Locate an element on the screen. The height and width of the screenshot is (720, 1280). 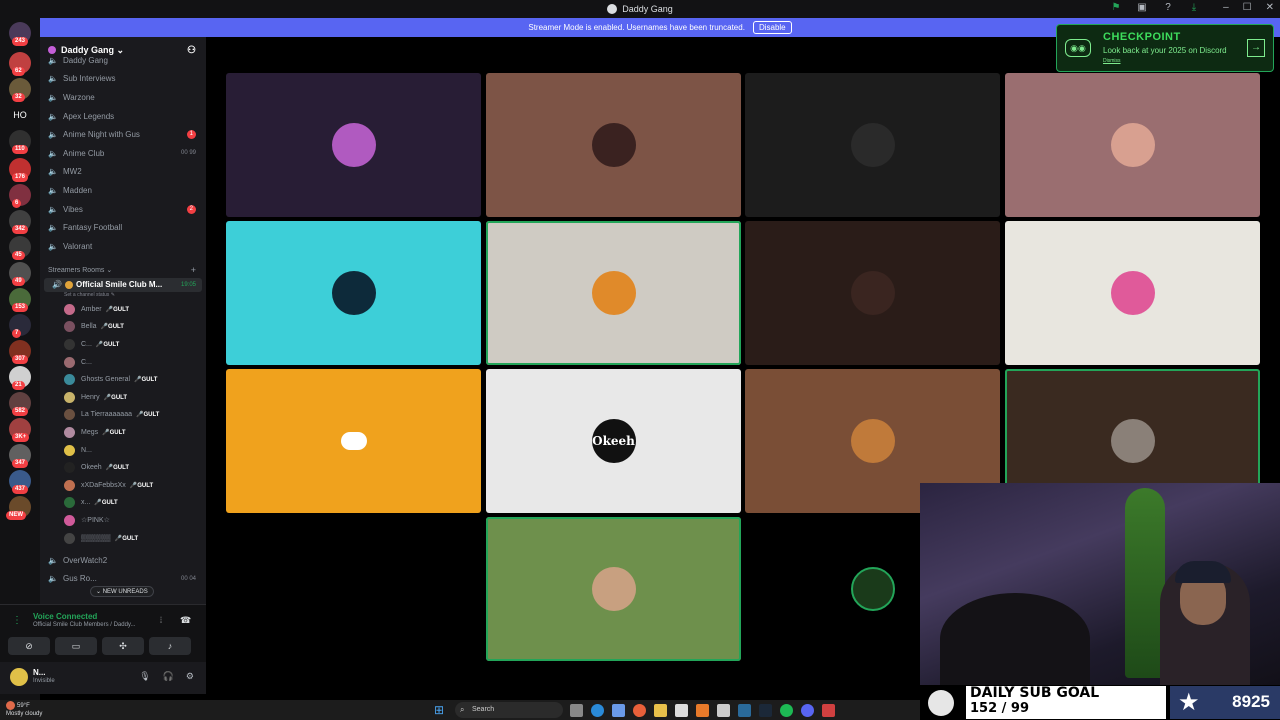
noise-suppression-icon: ⦙ is located at coordinates (161, 620).